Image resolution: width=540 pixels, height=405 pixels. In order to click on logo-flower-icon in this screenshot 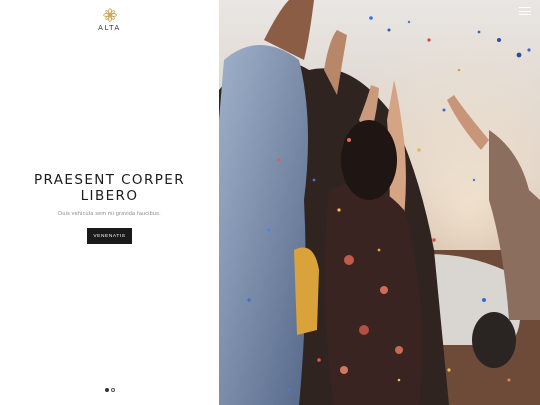, I will do `click(109, 15)`.